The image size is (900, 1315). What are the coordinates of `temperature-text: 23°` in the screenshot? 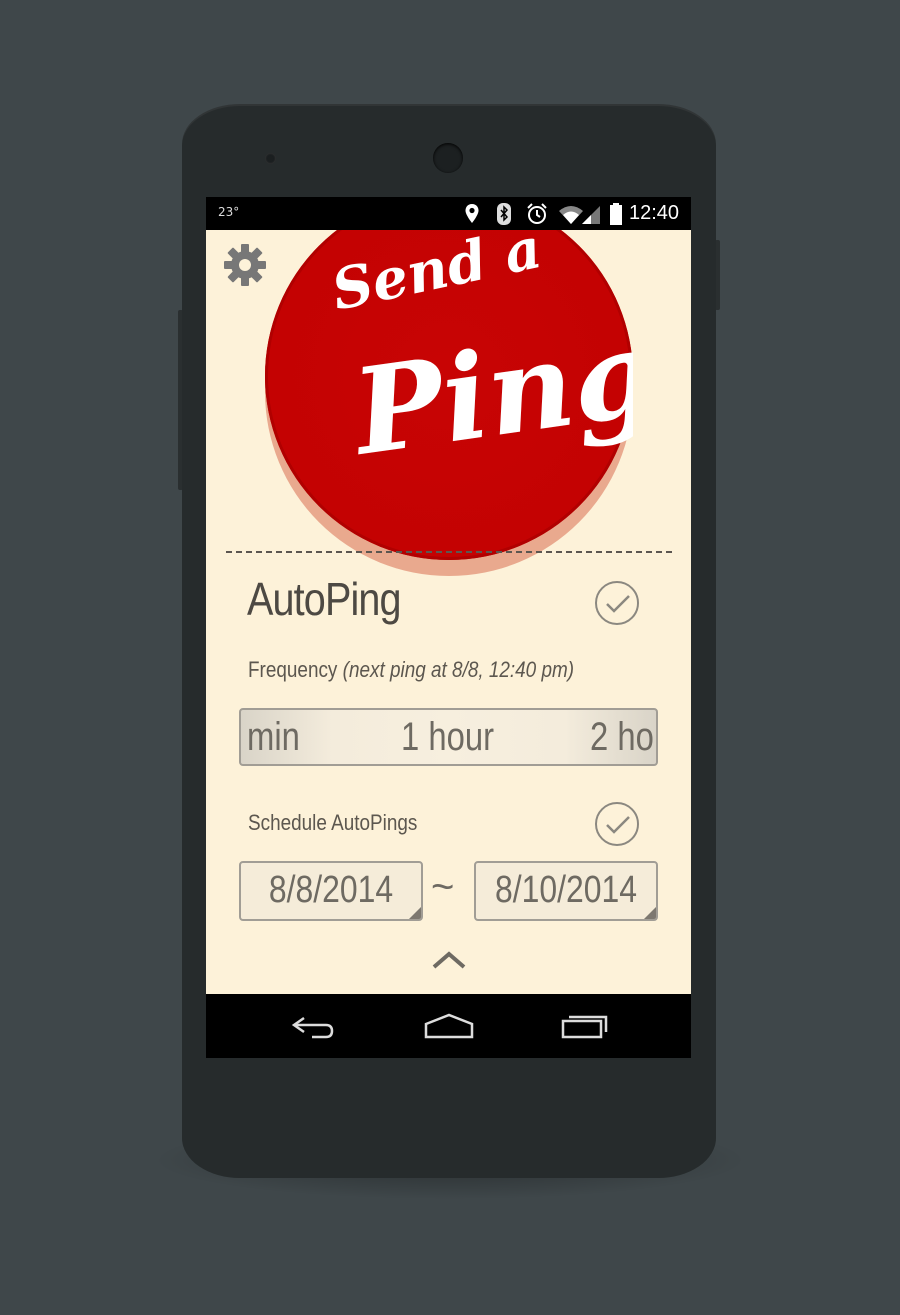 It's located at (229, 212).